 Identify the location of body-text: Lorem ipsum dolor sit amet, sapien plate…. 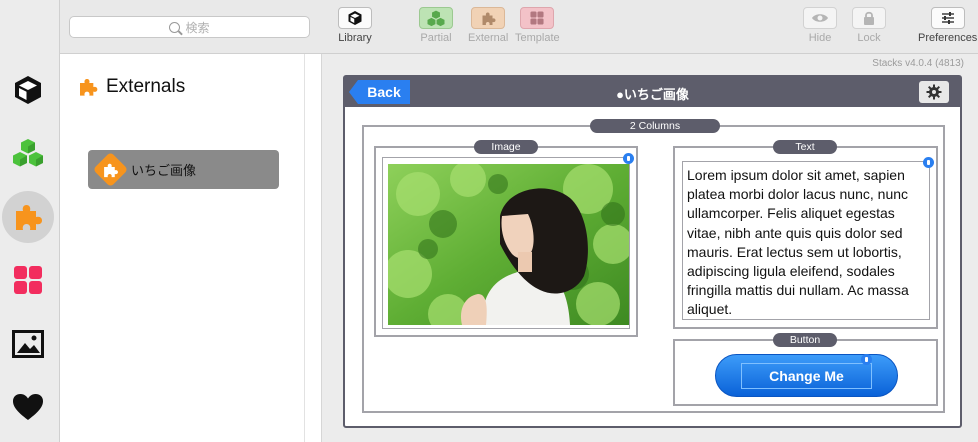
(808, 243).